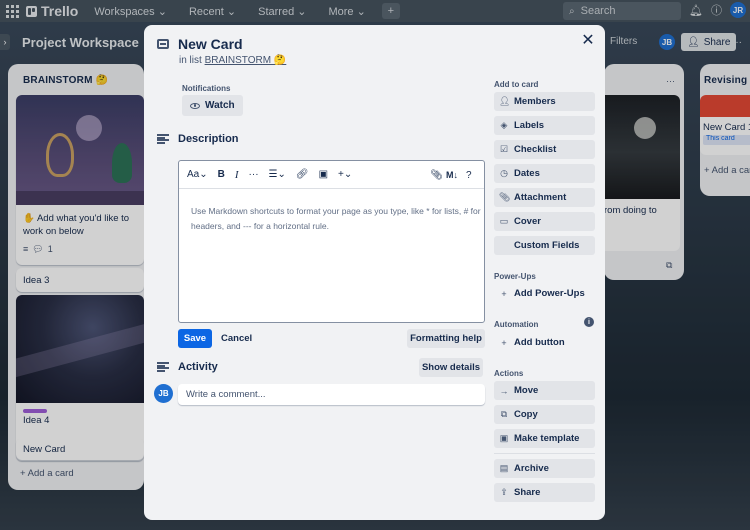 Image resolution: width=750 pixels, height=530 pixels. I want to click on members-button: 👤︎ Members, so click(544, 101).